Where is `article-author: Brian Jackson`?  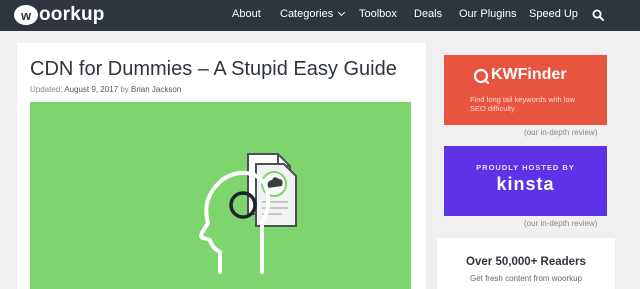
article-author: Brian Jackson is located at coordinates (156, 89).